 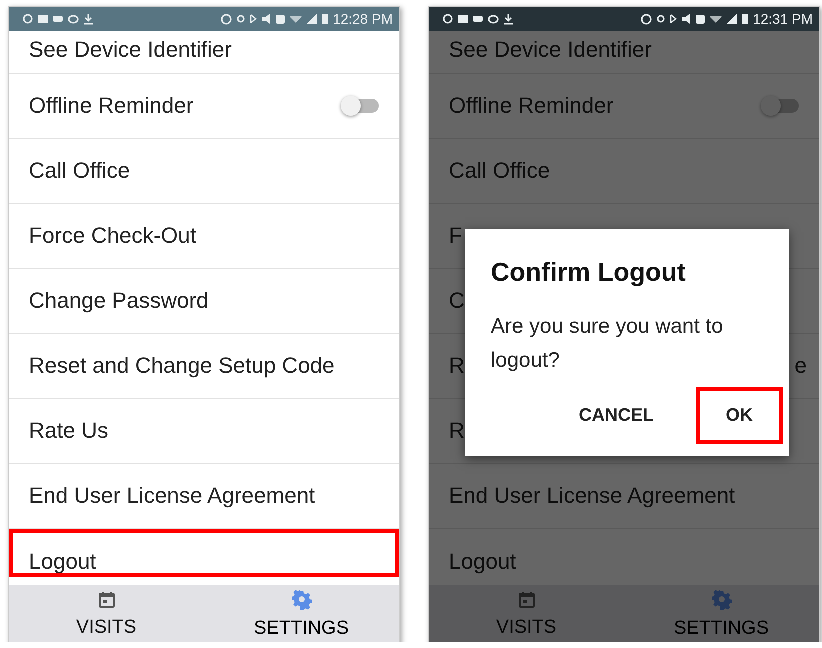 What do you see at coordinates (106, 613) in the screenshot?
I see `nav-tab: VISITS` at bounding box center [106, 613].